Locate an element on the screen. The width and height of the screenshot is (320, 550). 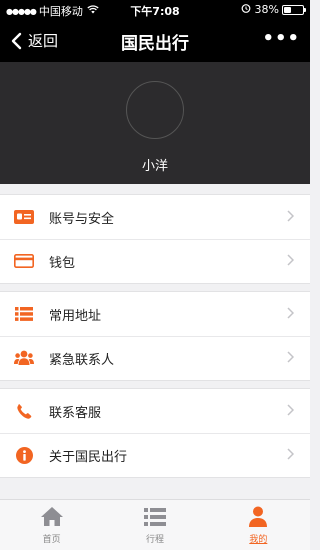
menu-item-label: 常用地址 is located at coordinates (75, 316).